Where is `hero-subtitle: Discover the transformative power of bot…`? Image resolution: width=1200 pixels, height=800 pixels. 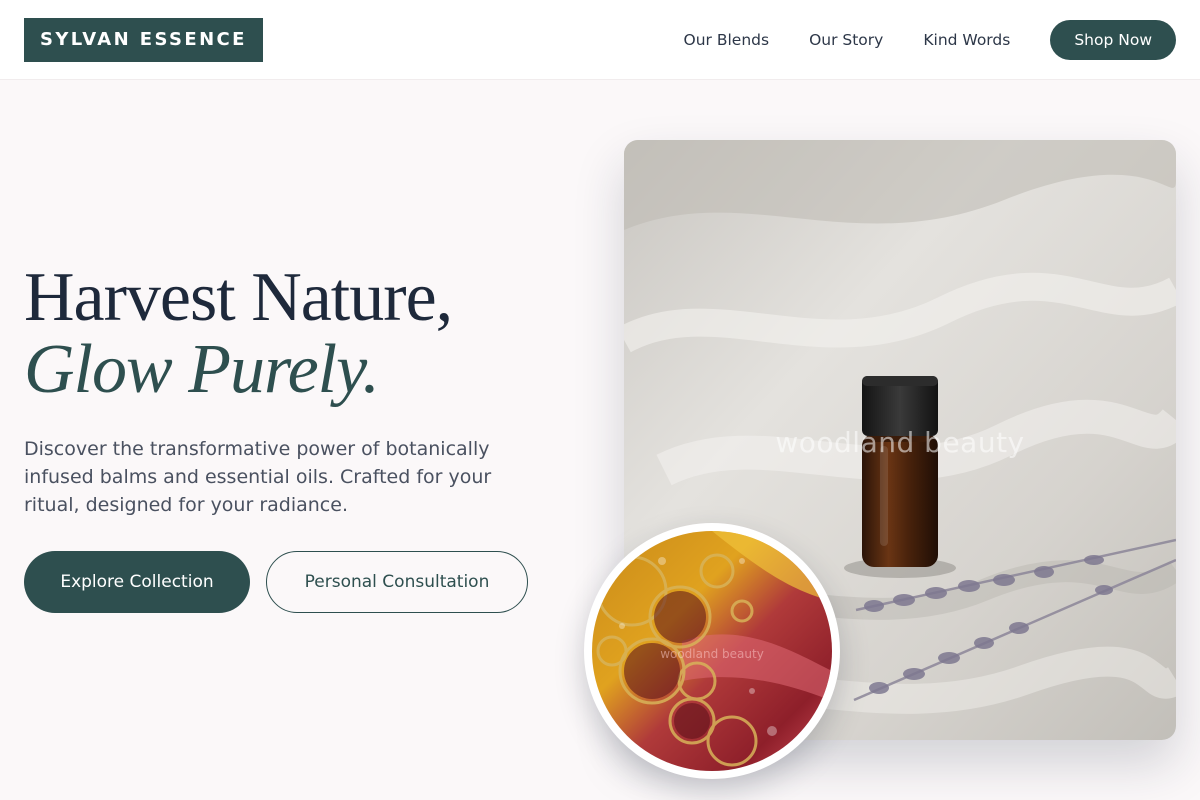
hero-subtitle: Discover the transformative power of bot… is located at coordinates (258, 477).